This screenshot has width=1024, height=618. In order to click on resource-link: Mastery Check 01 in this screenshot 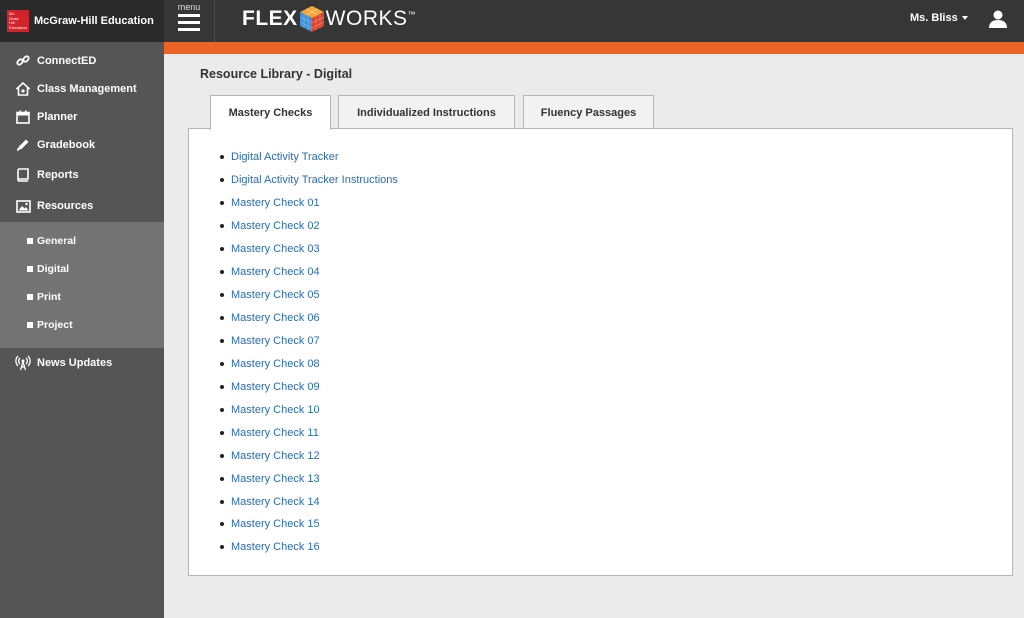, I will do `click(275, 203)`.